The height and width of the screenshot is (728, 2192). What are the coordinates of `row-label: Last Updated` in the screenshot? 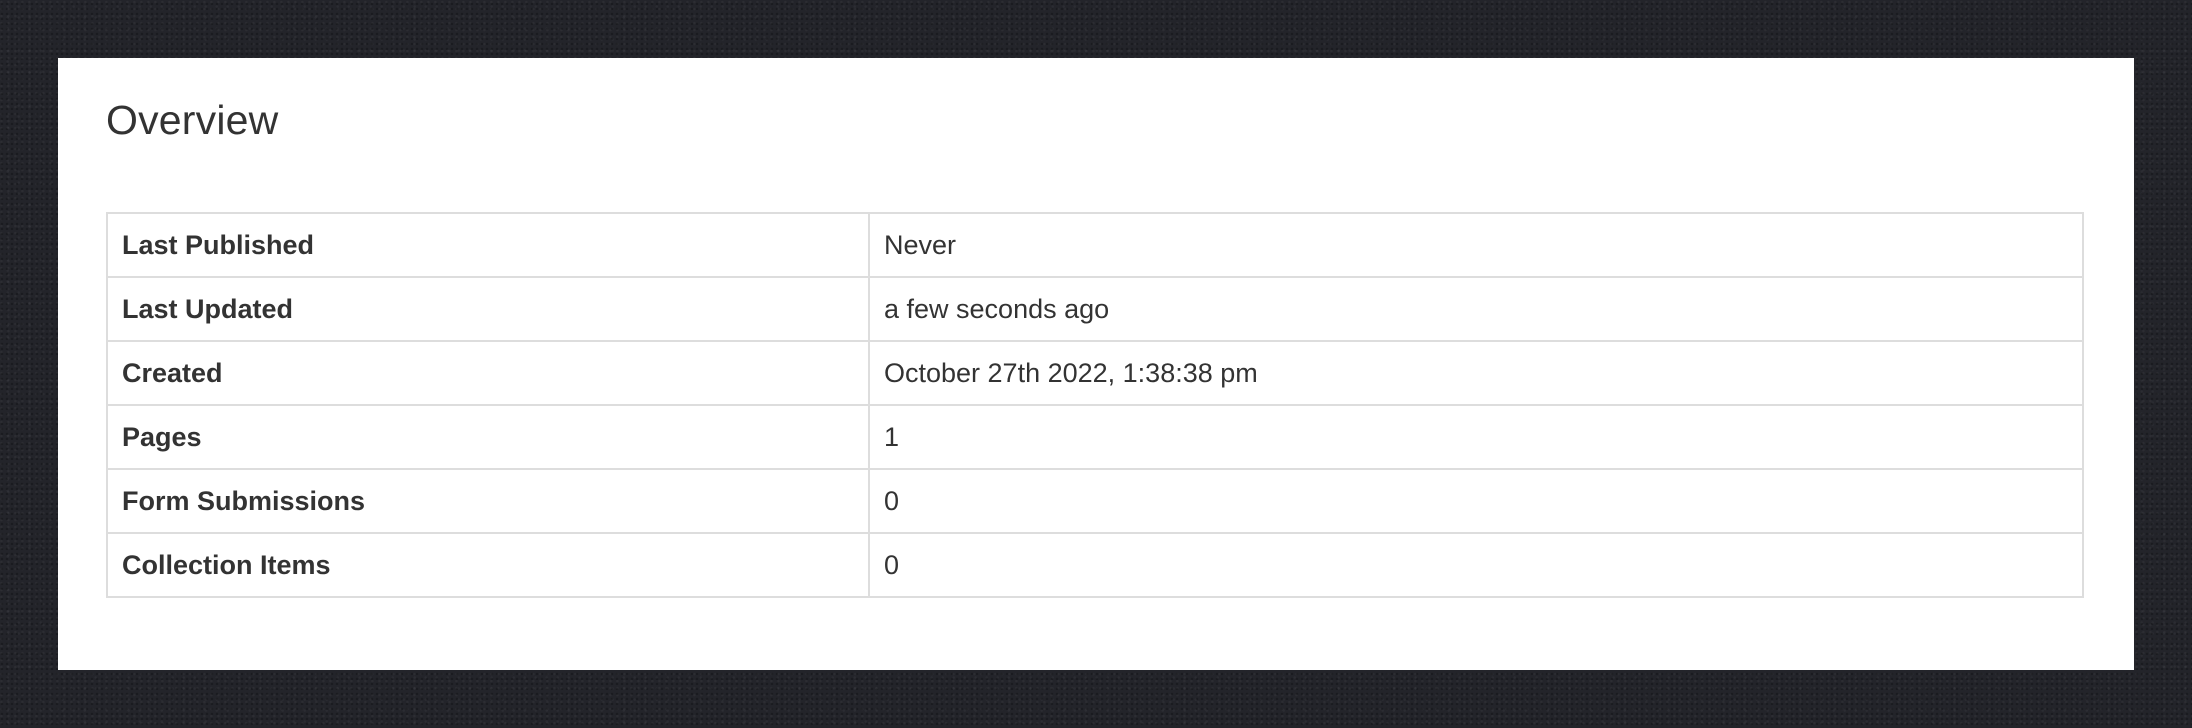 It's located at (488, 309).